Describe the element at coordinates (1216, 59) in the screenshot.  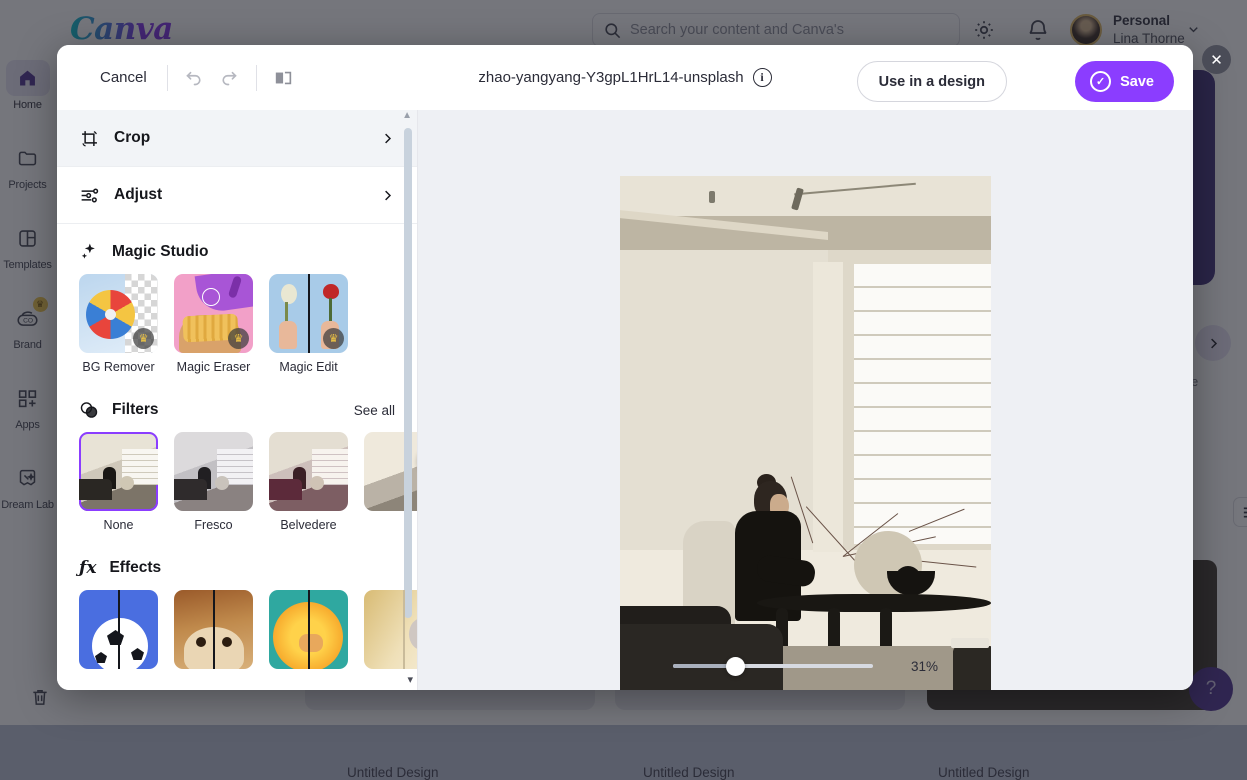
I see `close-icon: ✕` at that location.